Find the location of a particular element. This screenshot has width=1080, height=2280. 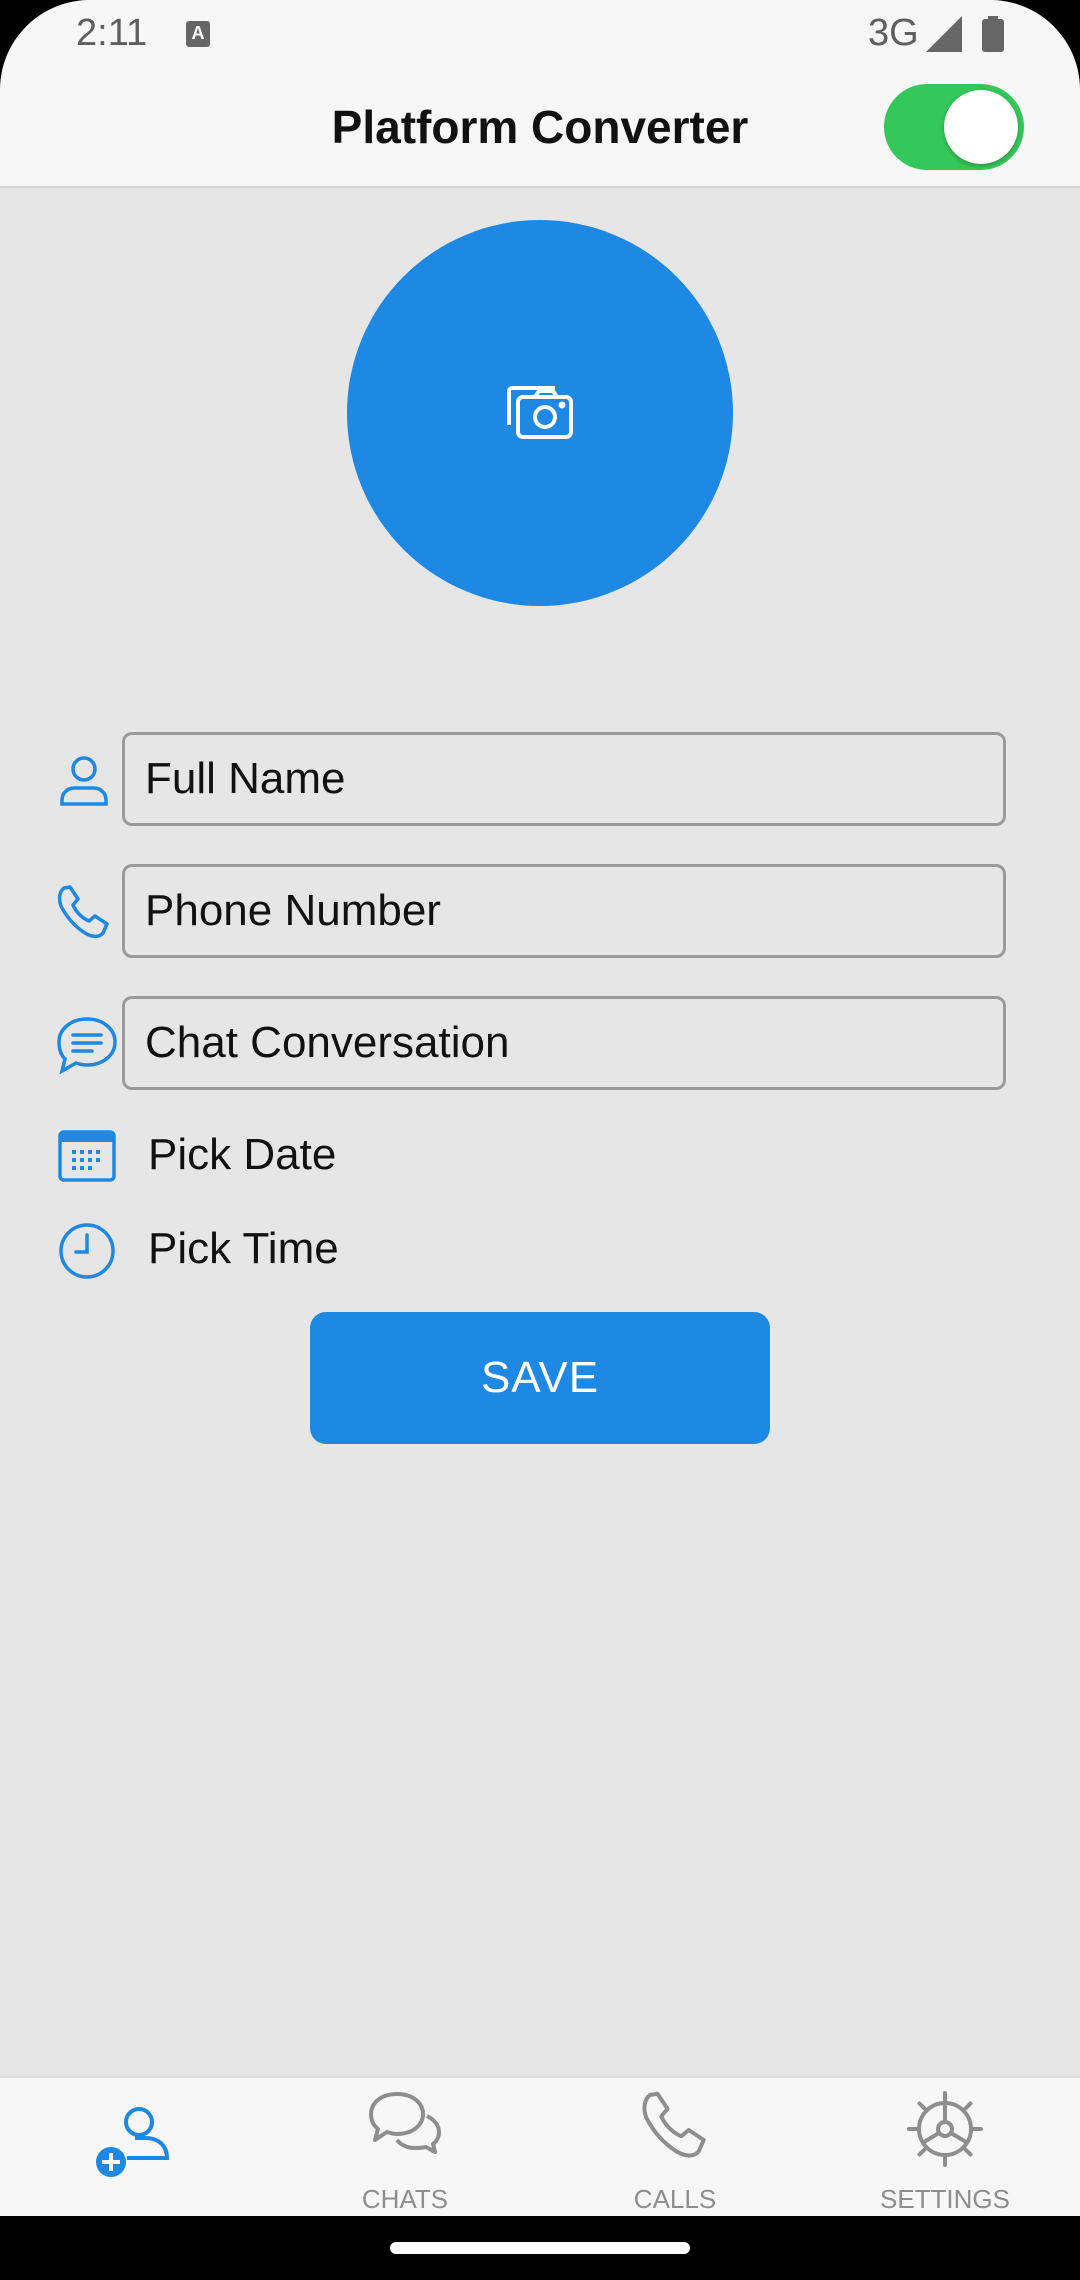

nav-label-chats: CHATS is located at coordinates (405, 2199).